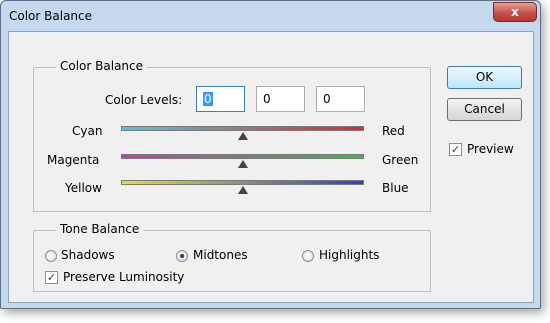 The image size is (550, 323). What do you see at coordinates (484, 109) in the screenshot?
I see `cancel-button: Cancel` at bounding box center [484, 109].